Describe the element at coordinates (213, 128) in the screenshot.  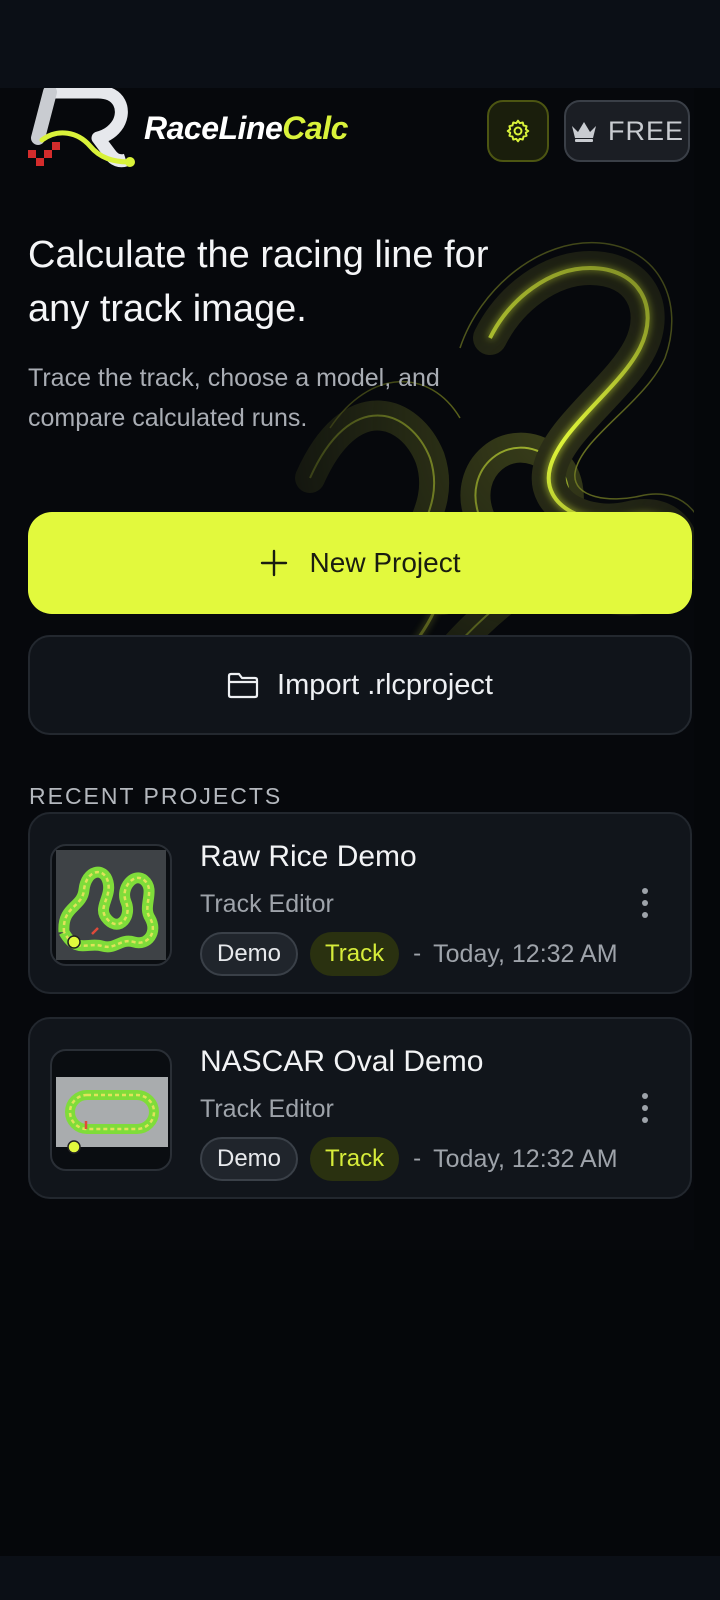
I see `brand-name-part1: RaceLine` at that location.